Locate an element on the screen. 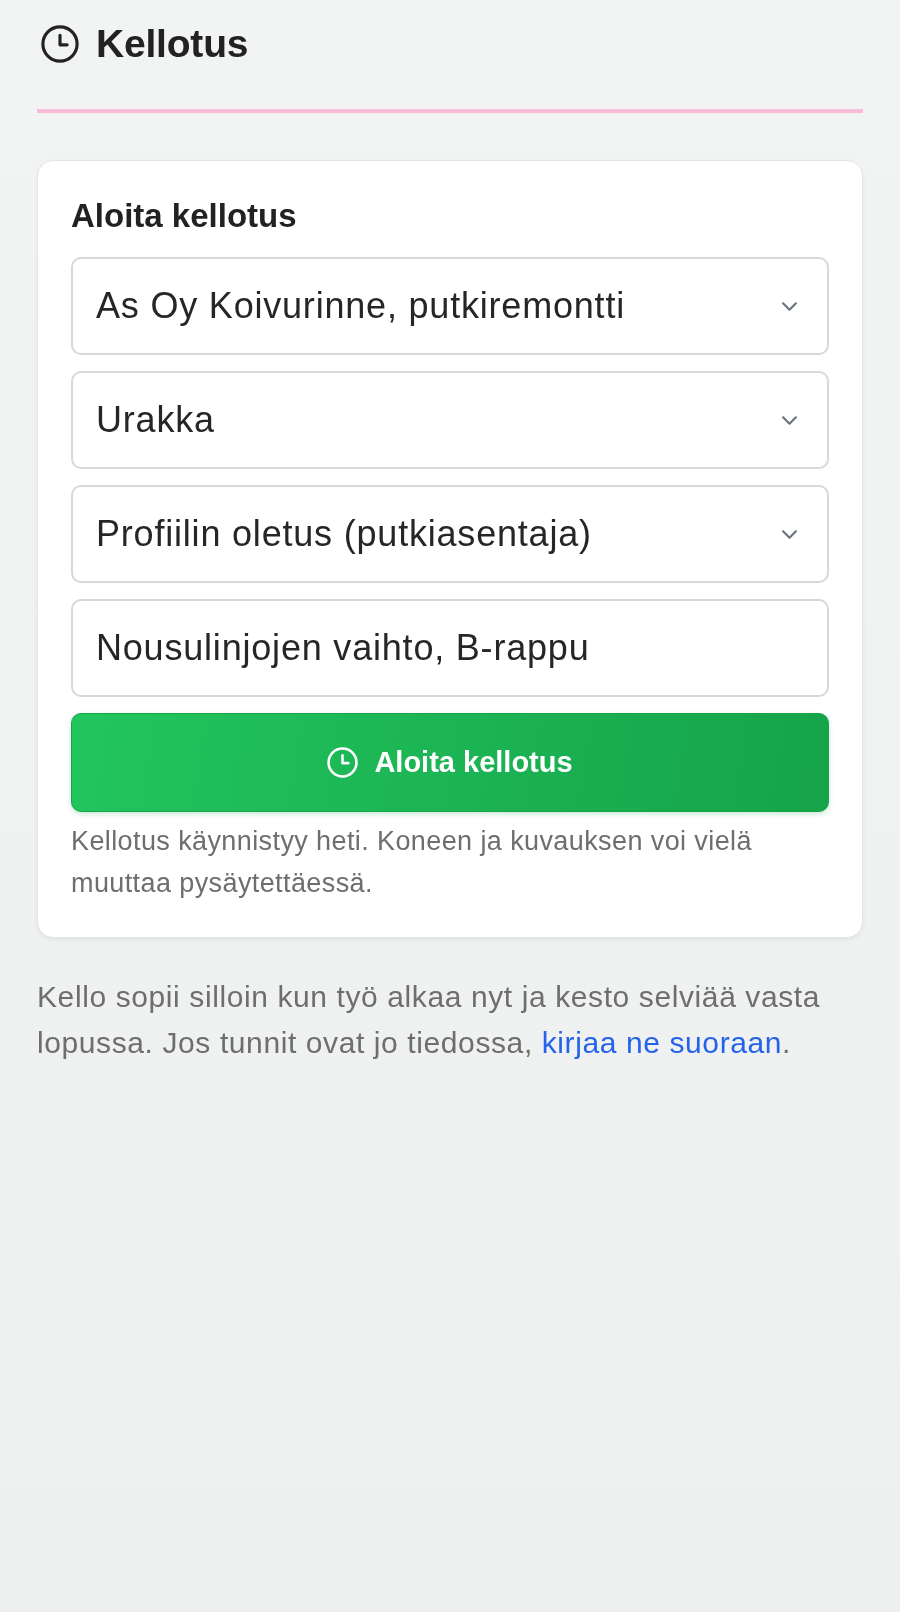 This screenshot has height=1612, width=900. text-field: Nousulinjojen vaihto, B-rappu is located at coordinates (450, 648).